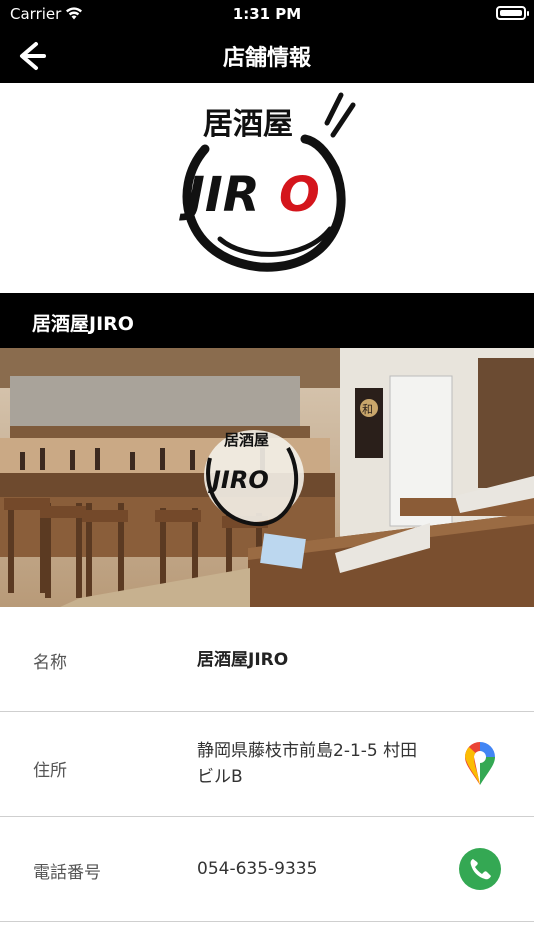 The width and height of the screenshot is (534, 950). I want to click on phone-label: 電話番号, so click(67, 873).